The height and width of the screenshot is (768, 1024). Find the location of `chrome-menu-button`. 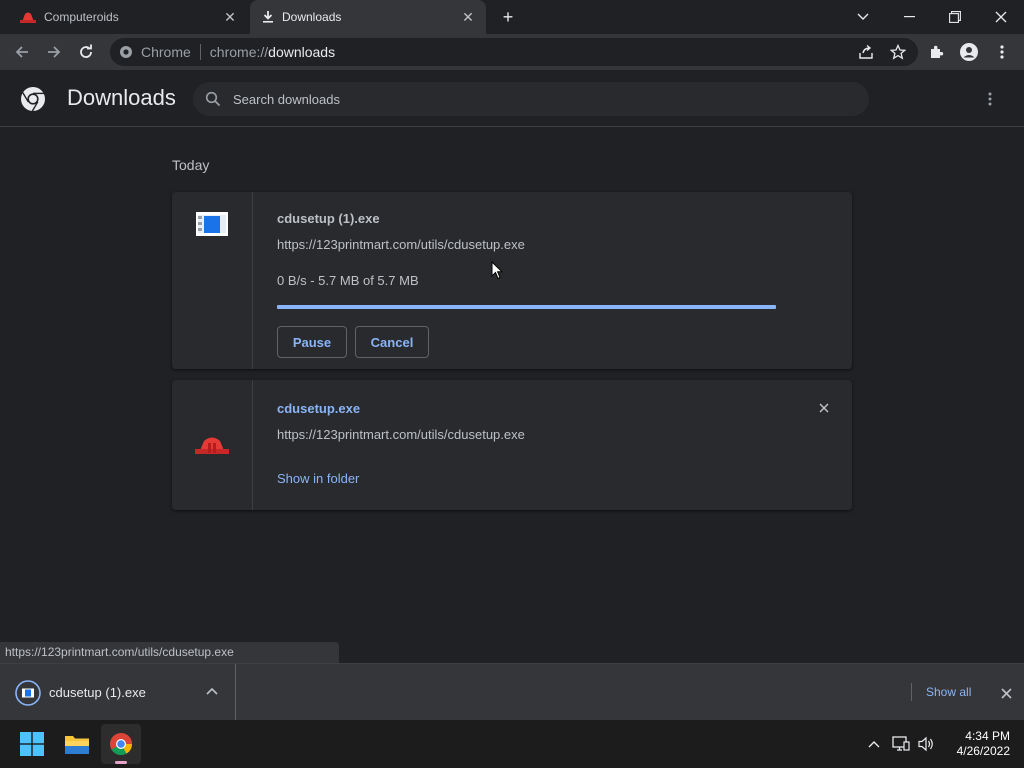

chrome-menu-button is located at coordinates (1002, 52).